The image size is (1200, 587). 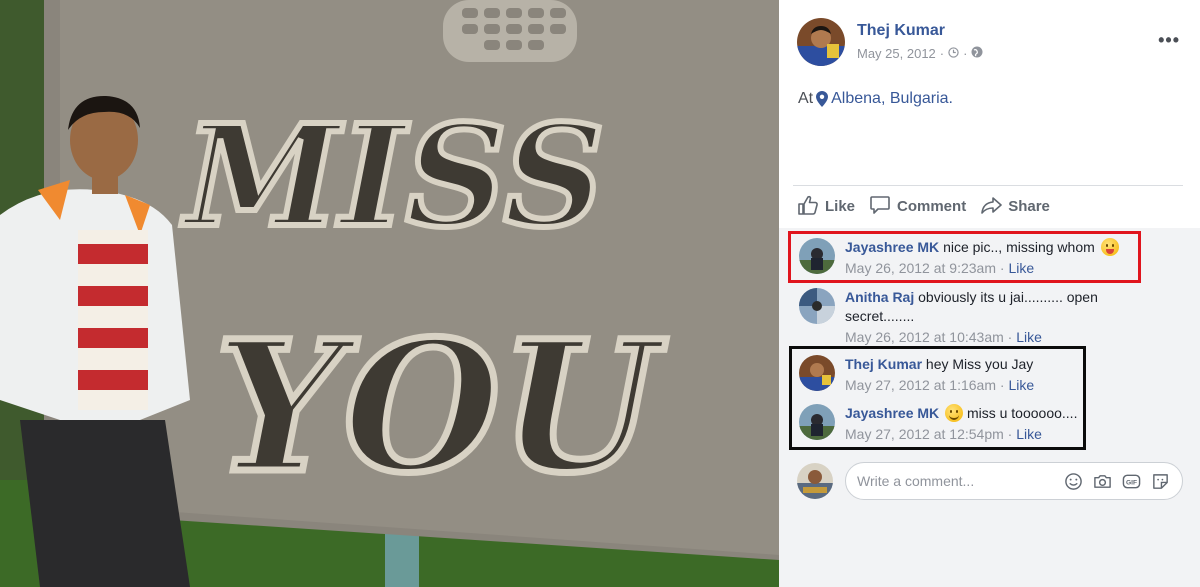 What do you see at coordinates (1102, 481) in the screenshot?
I see `camera-icon` at bounding box center [1102, 481].